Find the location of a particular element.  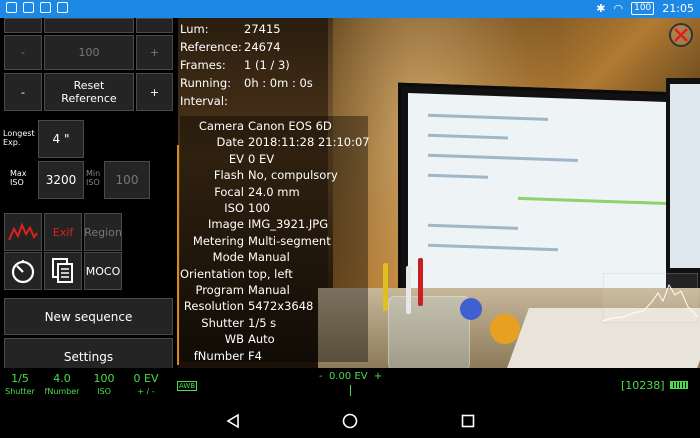

ev-stat: 0 EV + / - is located at coordinates (146, 385).